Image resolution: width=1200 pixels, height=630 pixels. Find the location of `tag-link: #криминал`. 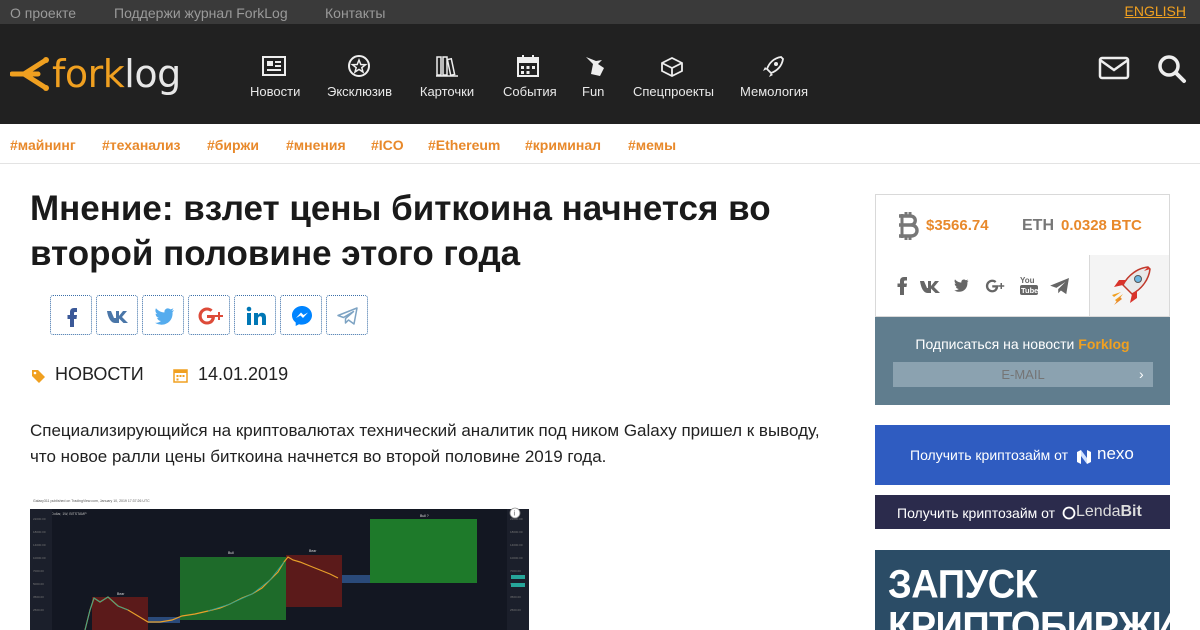

tag-link: #криминал is located at coordinates (563, 145).